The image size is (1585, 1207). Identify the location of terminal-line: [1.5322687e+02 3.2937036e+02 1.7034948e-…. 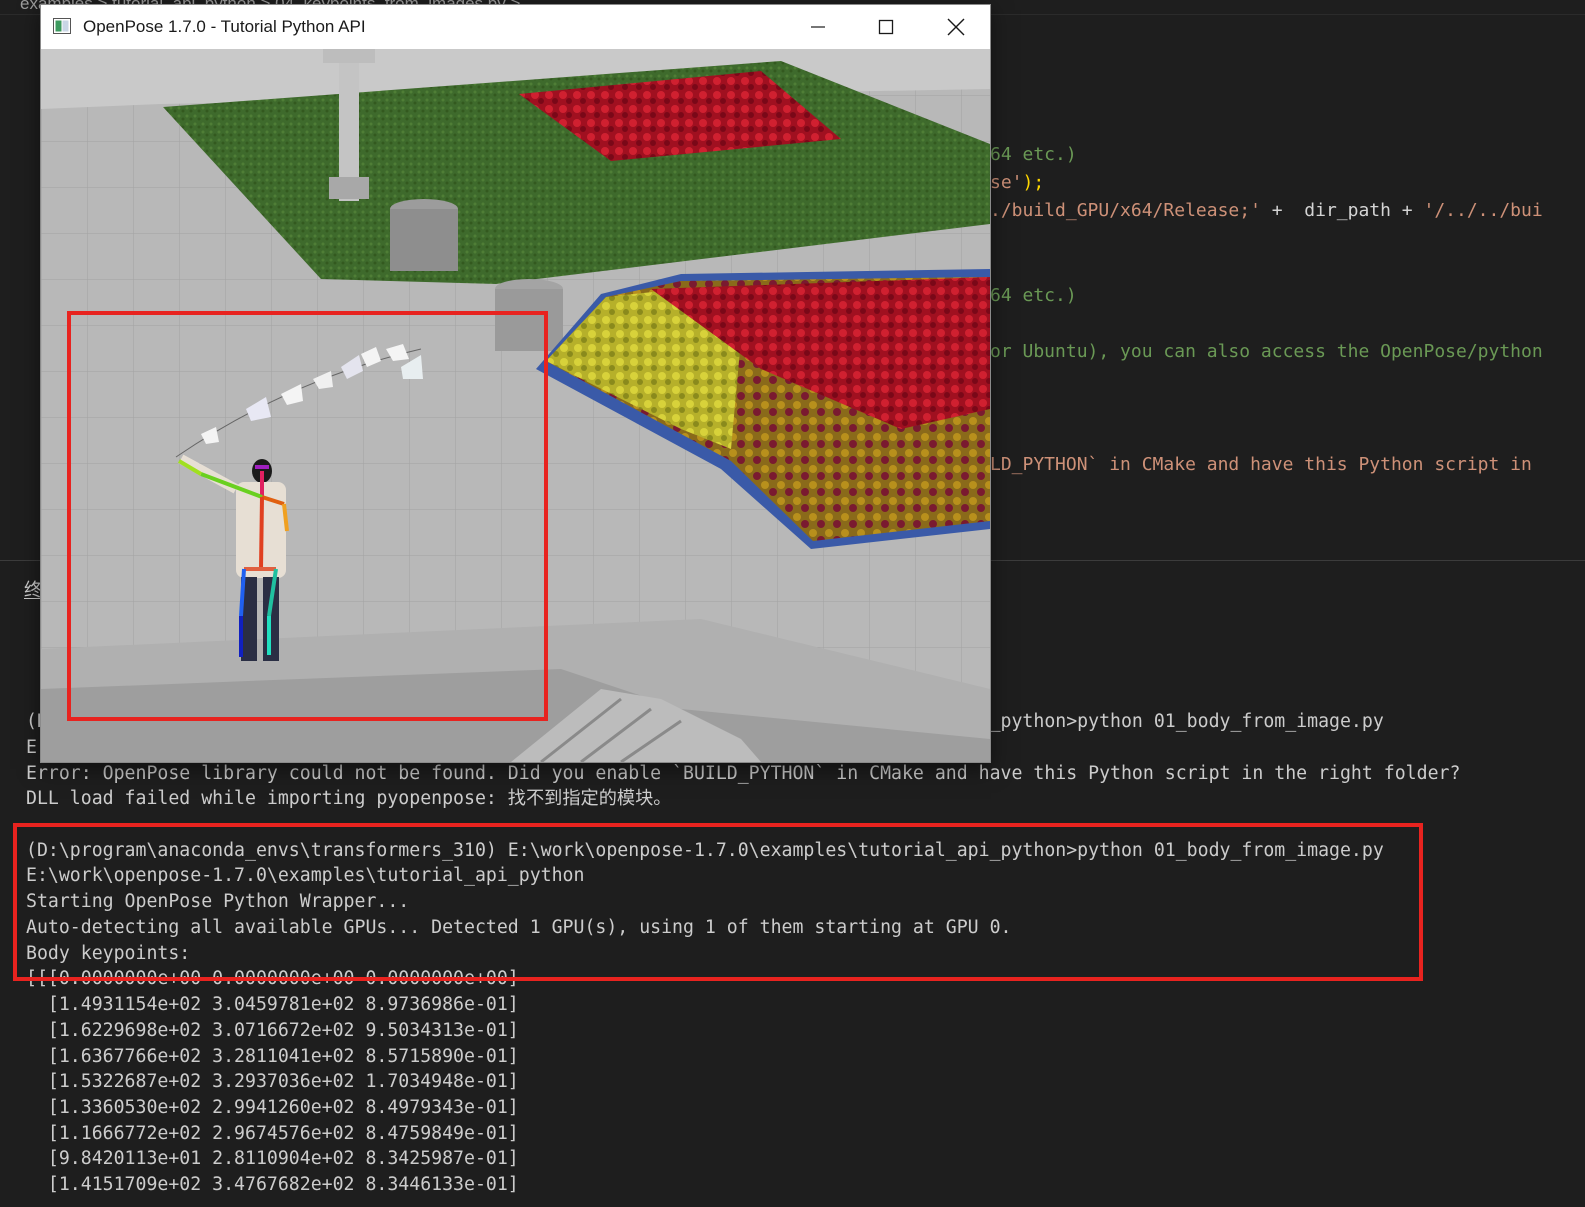
(272, 1081).